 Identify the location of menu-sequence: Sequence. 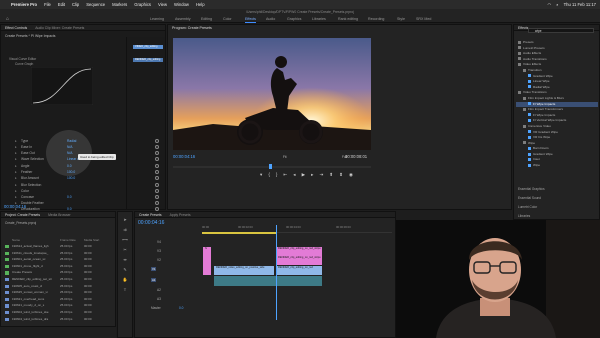
(95, 4).